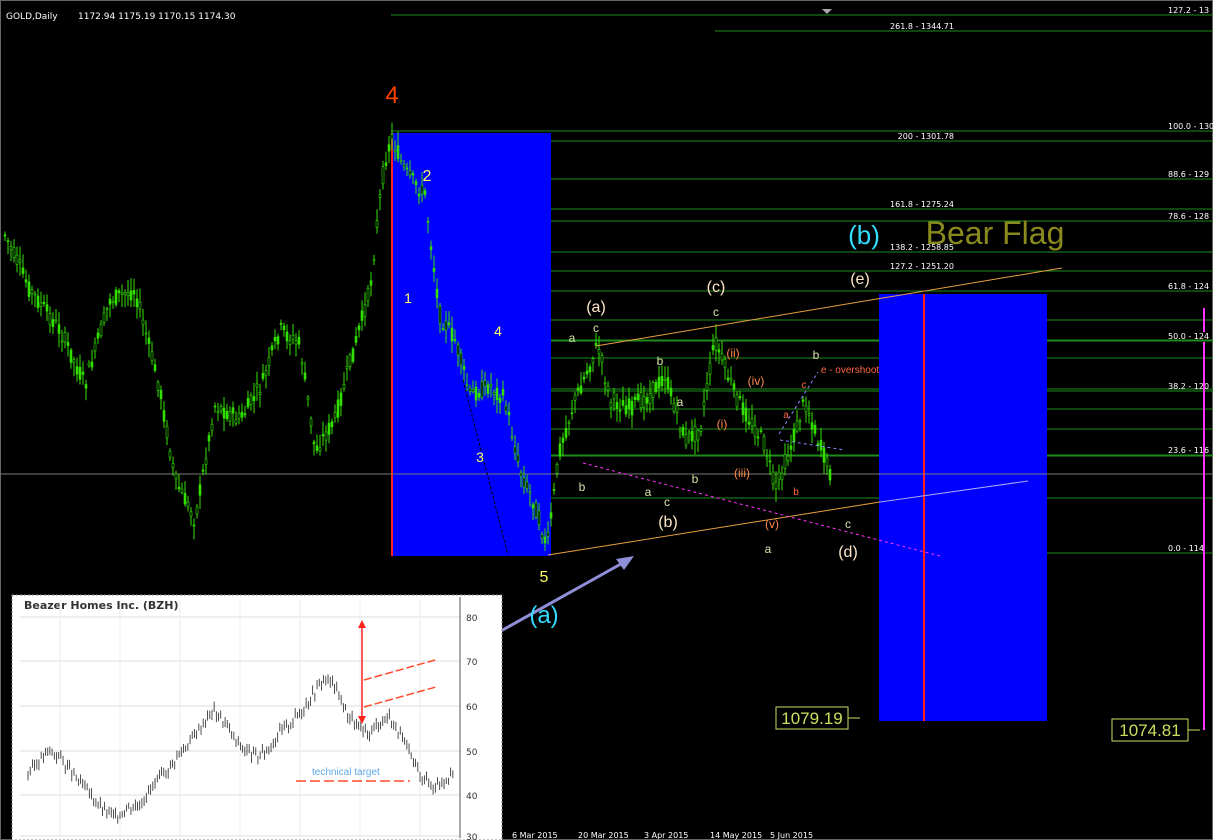 Image resolution: width=1213 pixels, height=840 pixels. Describe the element at coordinates (544, 577) in the screenshot. I see `wave-label: 5` at that location.